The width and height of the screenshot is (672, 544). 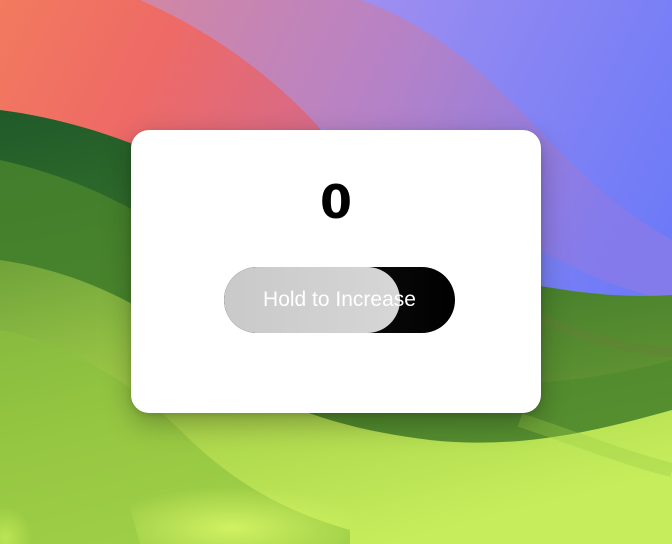 I want to click on counter-value: 0, so click(x=335, y=202).